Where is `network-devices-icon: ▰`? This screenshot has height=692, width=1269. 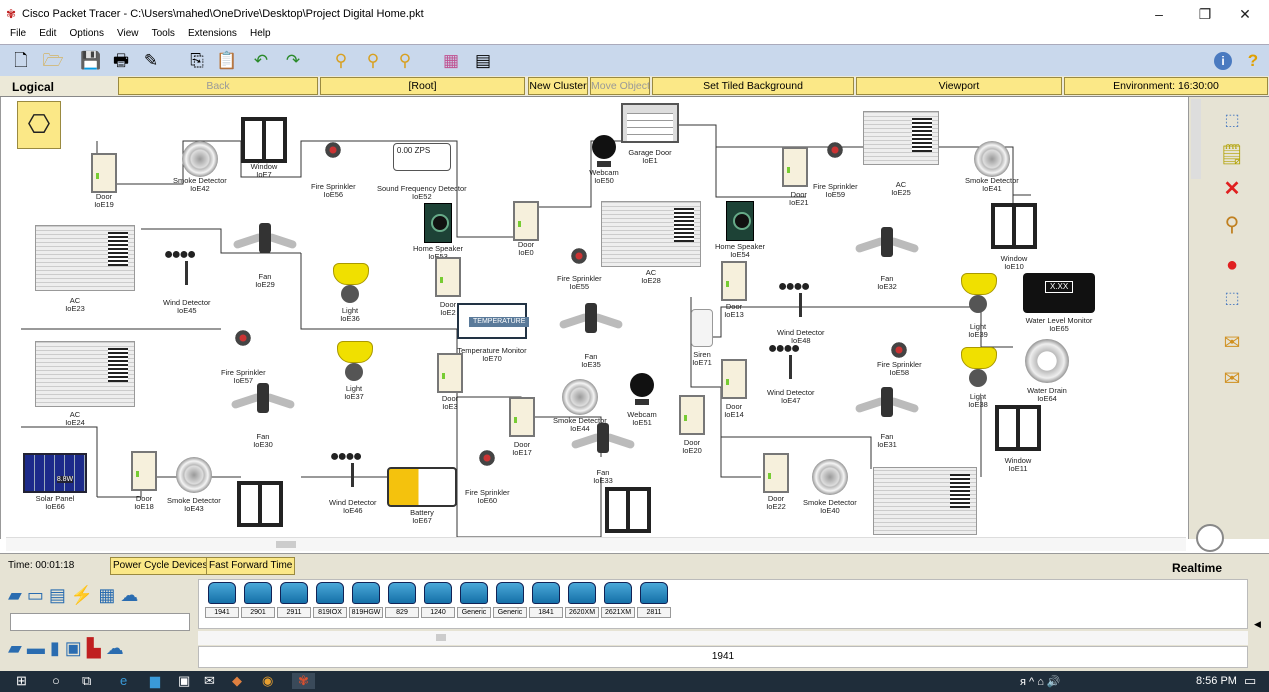 network-devices-icon: ▰ is located at coordinates (15, 595).